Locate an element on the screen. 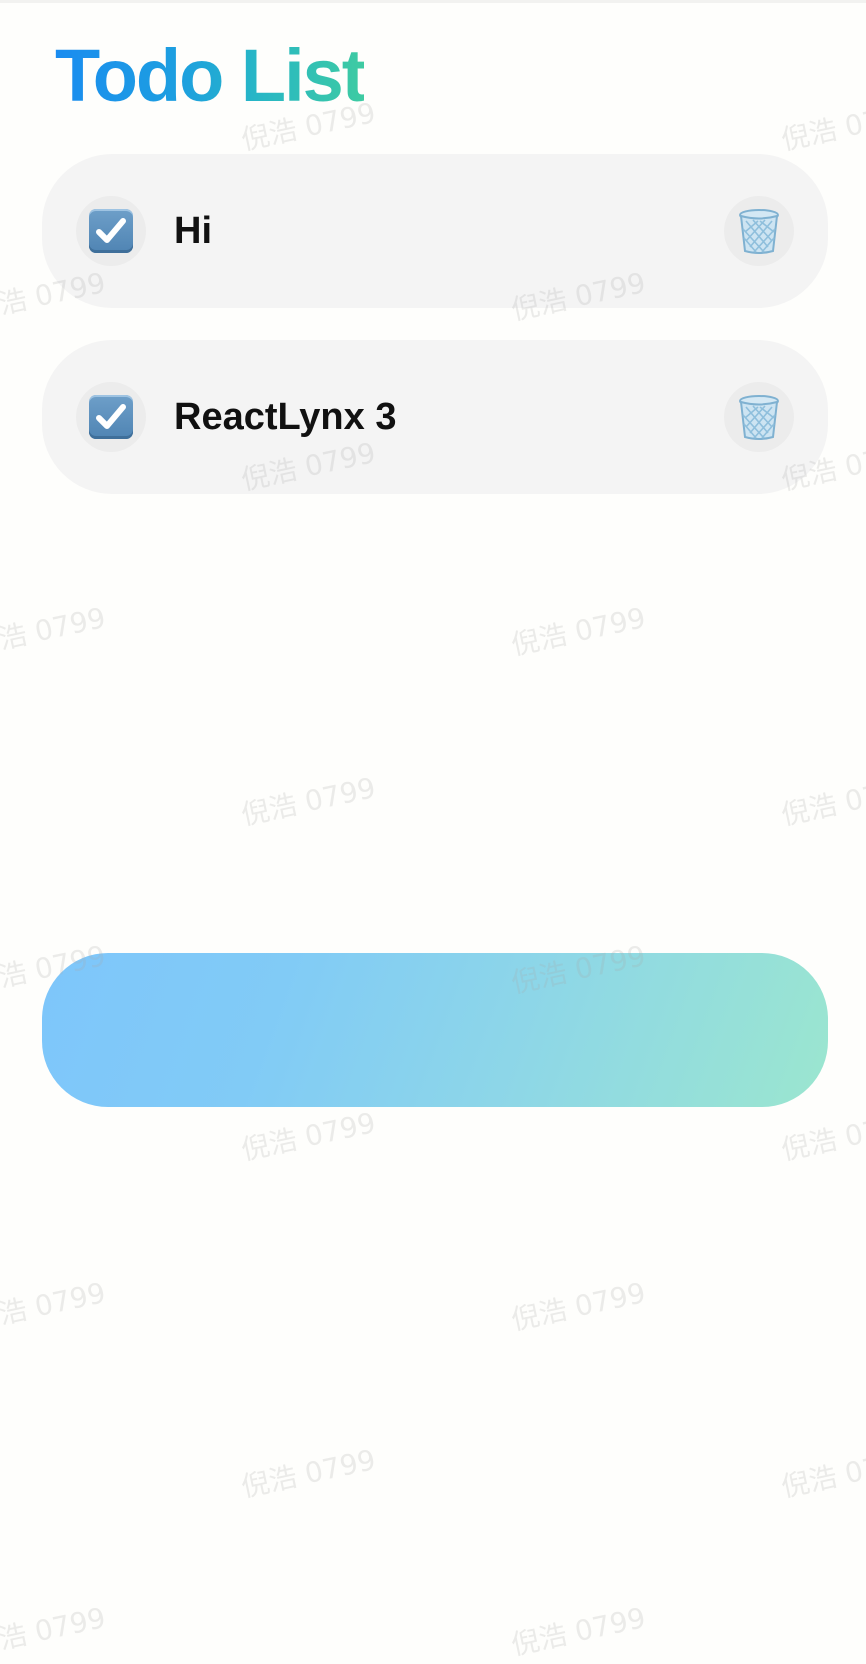 This screenshot has width=866, height=1664. todo-text: Hi is located at coordinates (193, 231).